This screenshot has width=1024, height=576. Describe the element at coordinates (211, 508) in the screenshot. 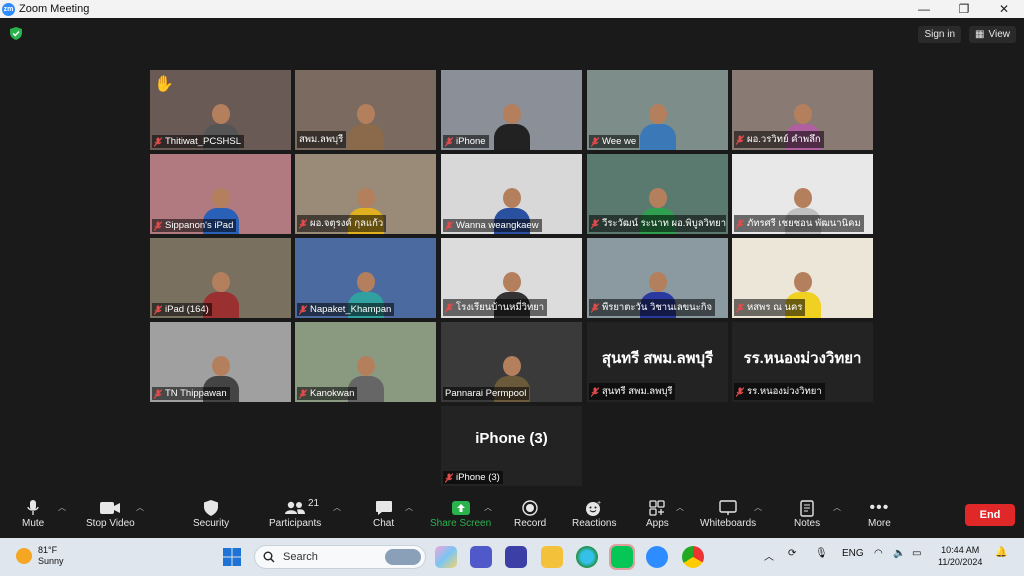

I see `security-shield-icon` at that location.